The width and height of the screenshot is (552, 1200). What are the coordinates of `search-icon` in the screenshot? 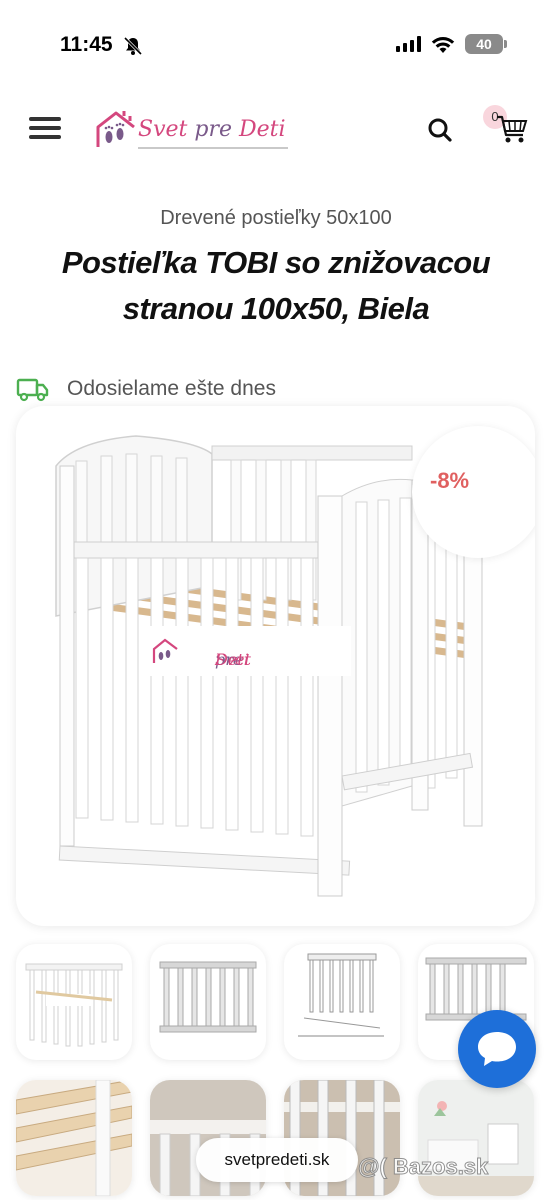 It's located at (440, 130).